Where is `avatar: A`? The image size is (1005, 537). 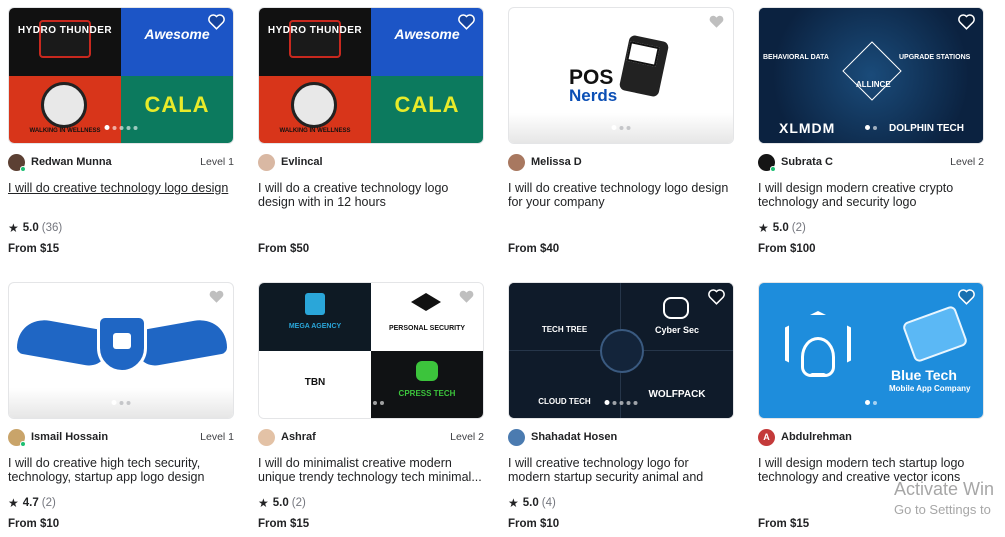 avatar: A is located at coordinates (766, 437).